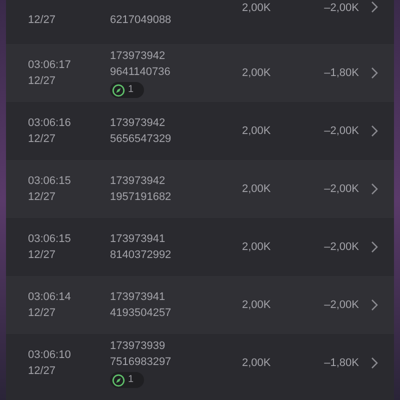 The width and height of the screenshot is (400, 400). I want to click on order-id-text: 8140372992, so click(141, 255).